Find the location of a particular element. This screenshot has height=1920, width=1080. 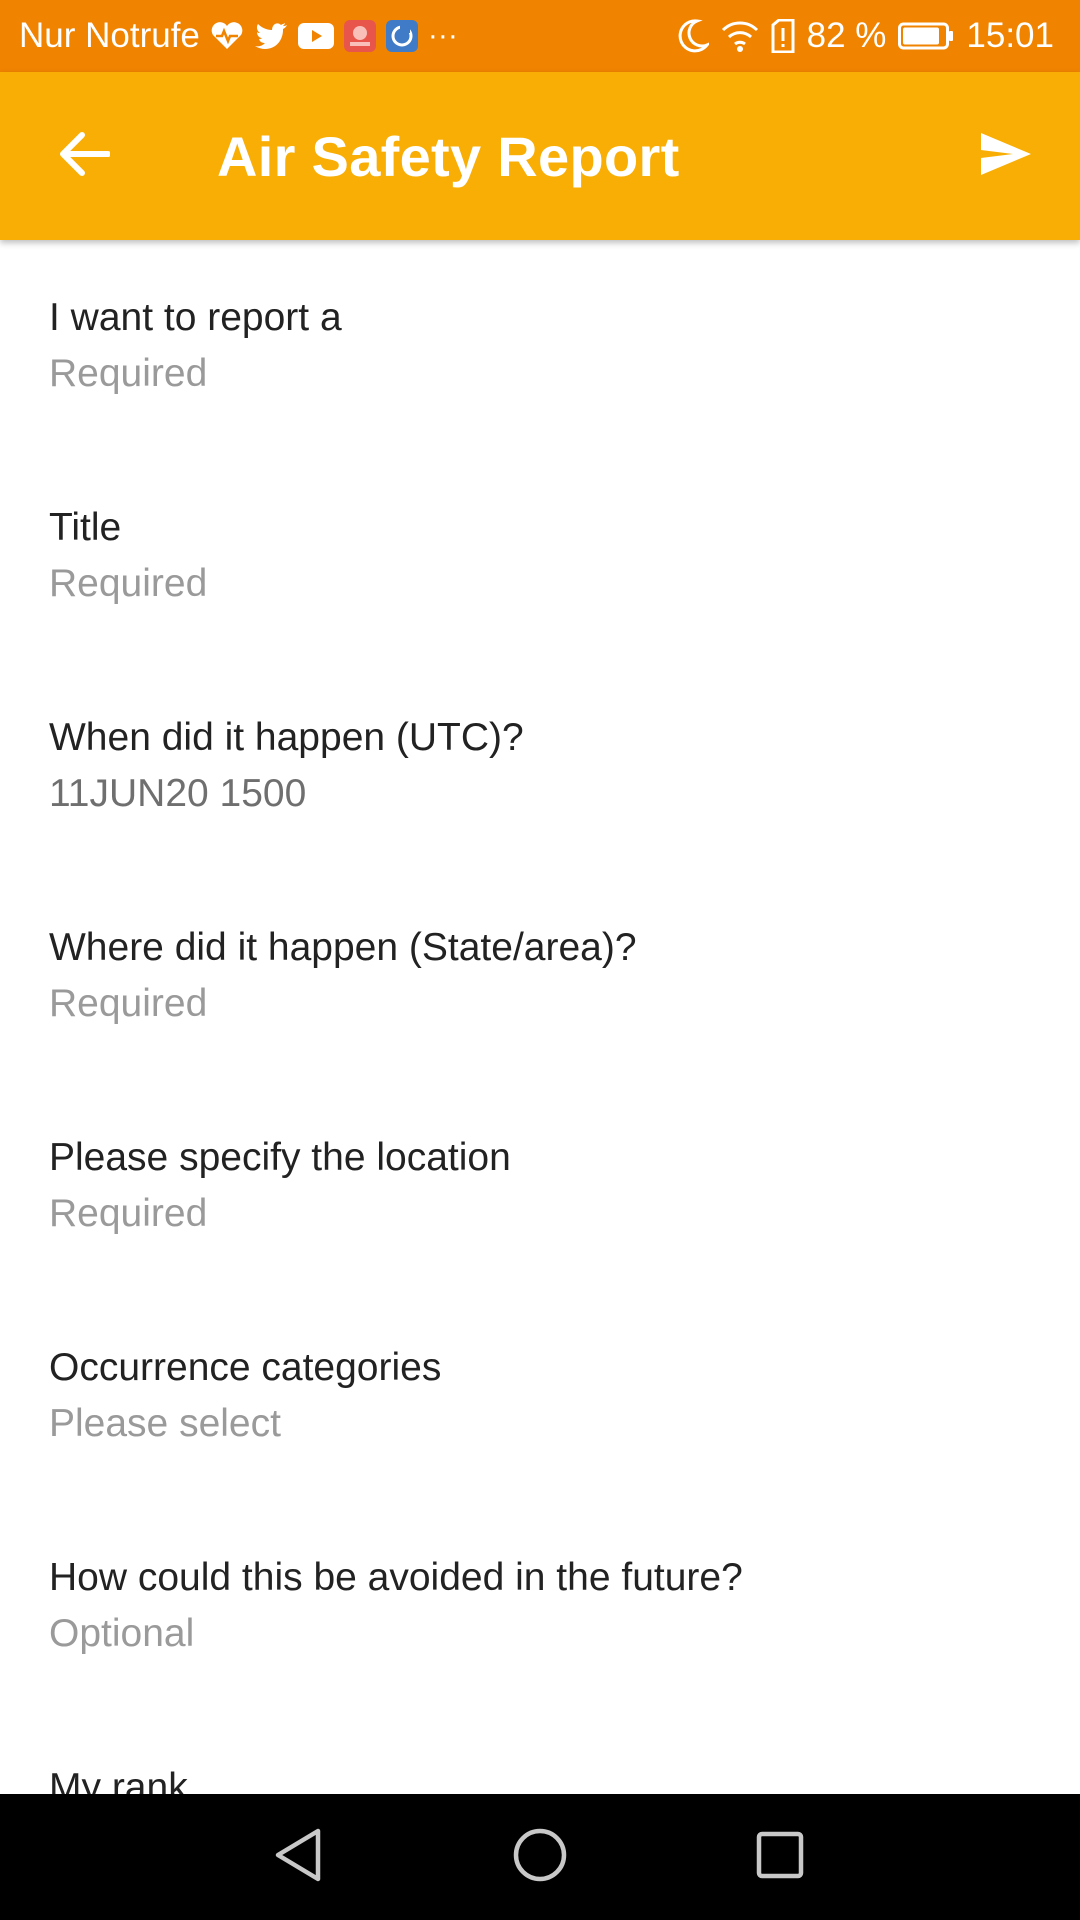

system-nav-bar is located at coordinates (540, 1857).